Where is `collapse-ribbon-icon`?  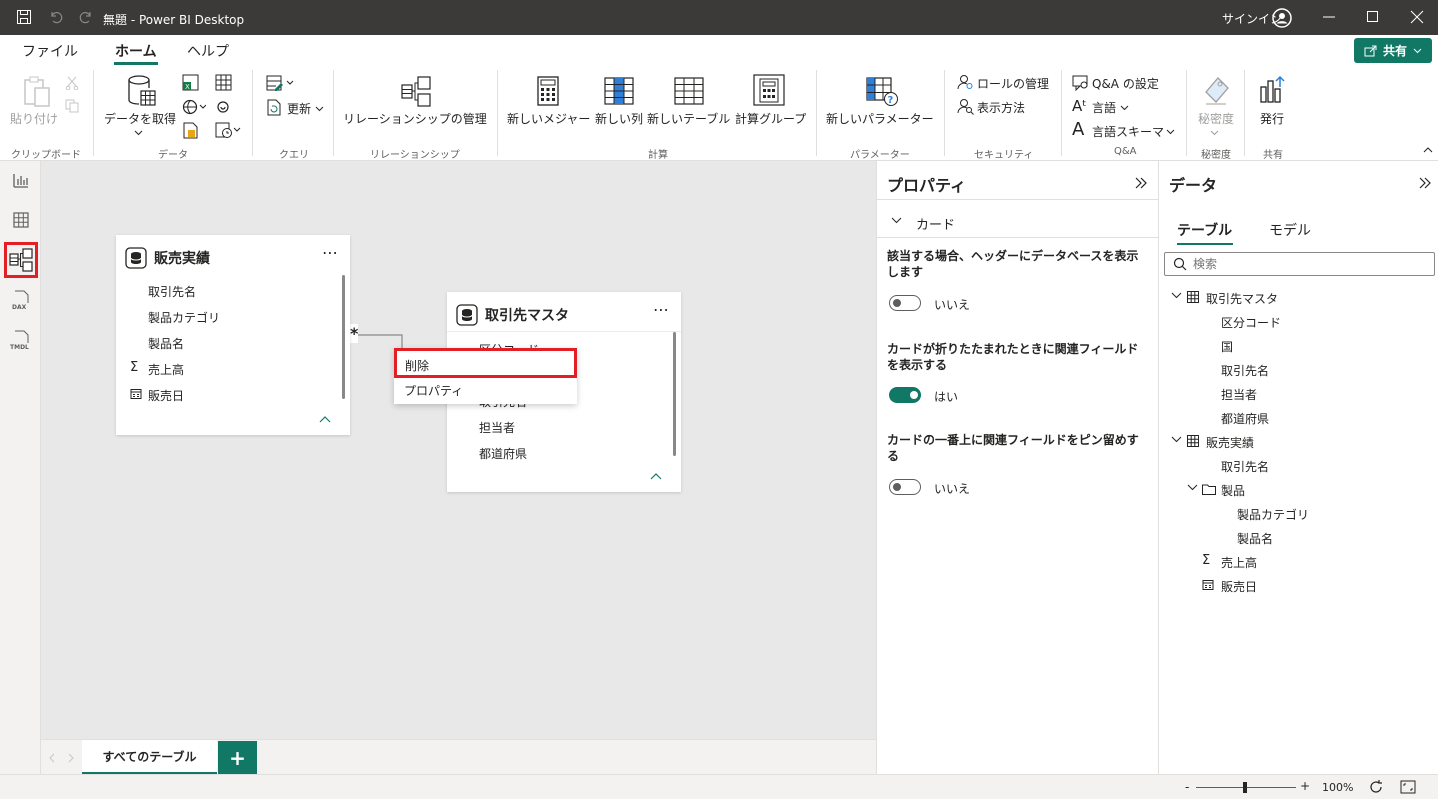 collapse-ribbon-icon is located at coordinates (1428, 150).